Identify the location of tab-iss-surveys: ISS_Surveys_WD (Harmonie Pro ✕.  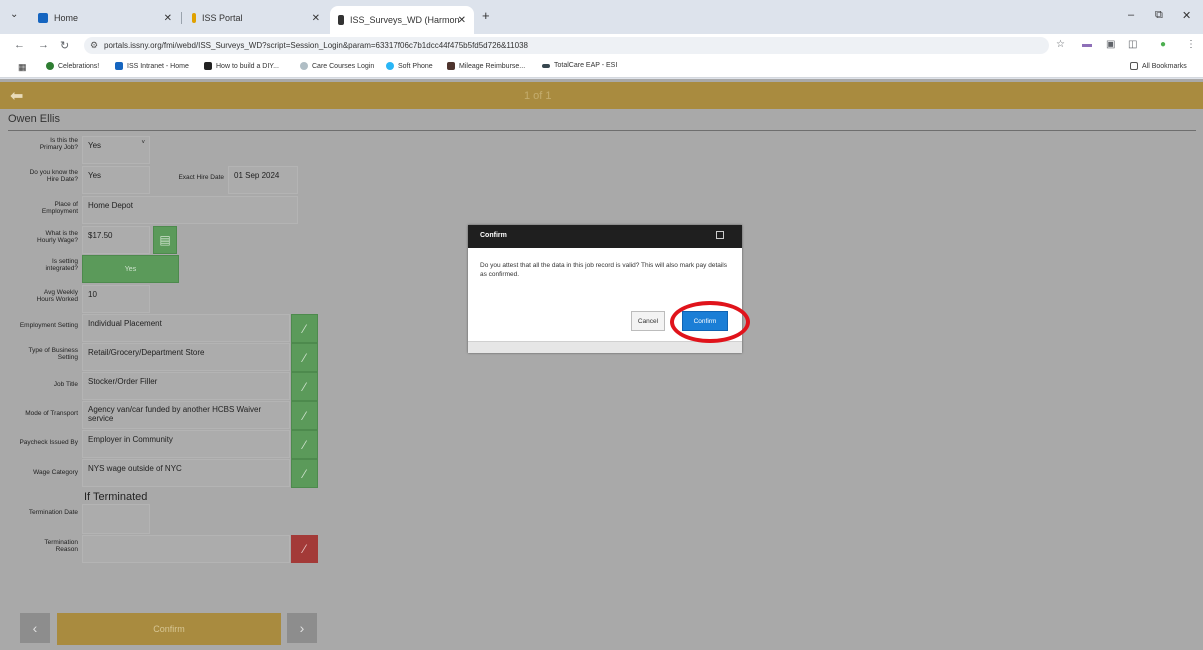
(402, 20).